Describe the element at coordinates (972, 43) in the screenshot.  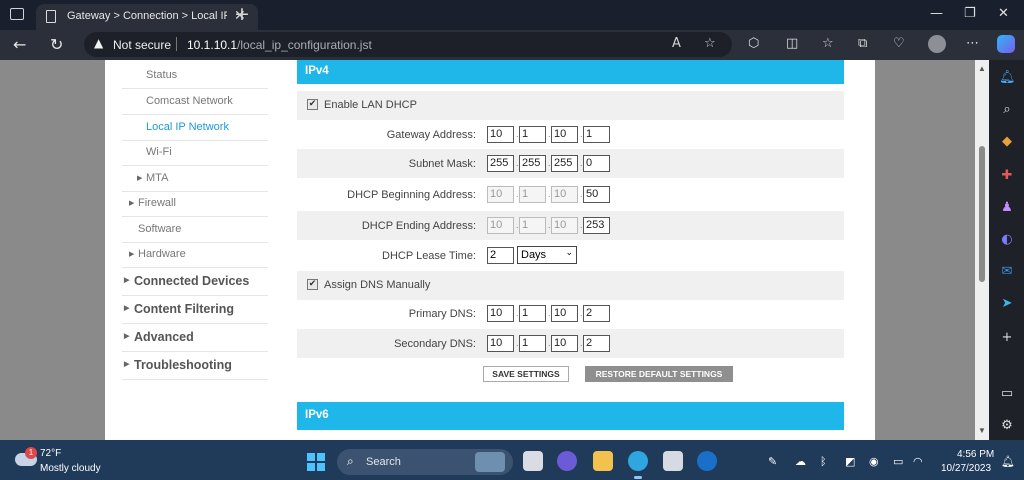
I see `more-menu-icon: ⋯` at that location.